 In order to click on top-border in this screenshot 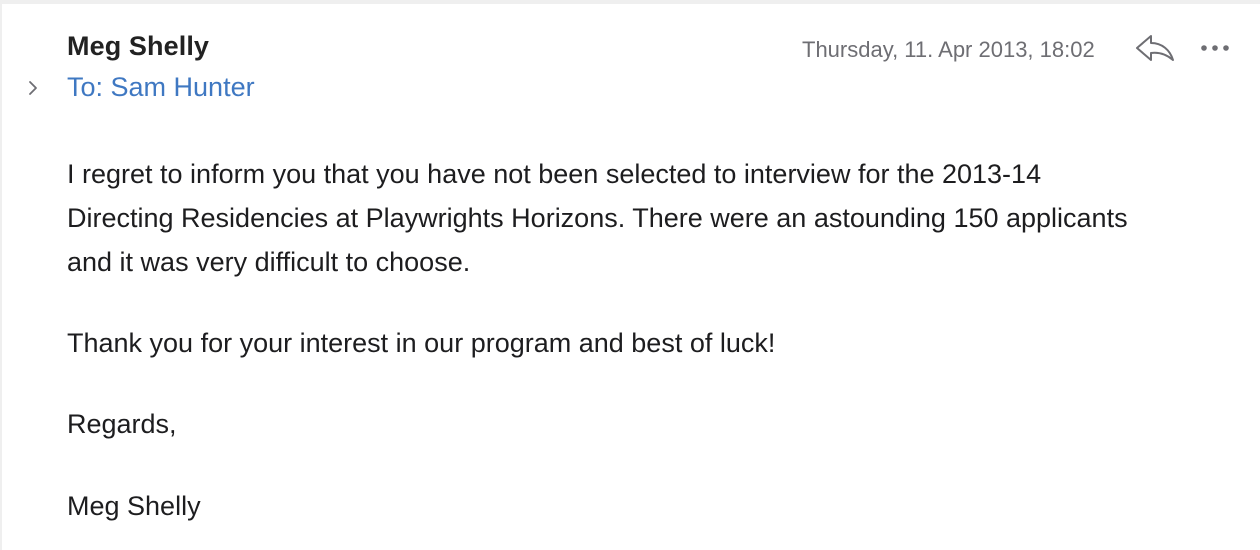, I will do `click(630, 2)`.